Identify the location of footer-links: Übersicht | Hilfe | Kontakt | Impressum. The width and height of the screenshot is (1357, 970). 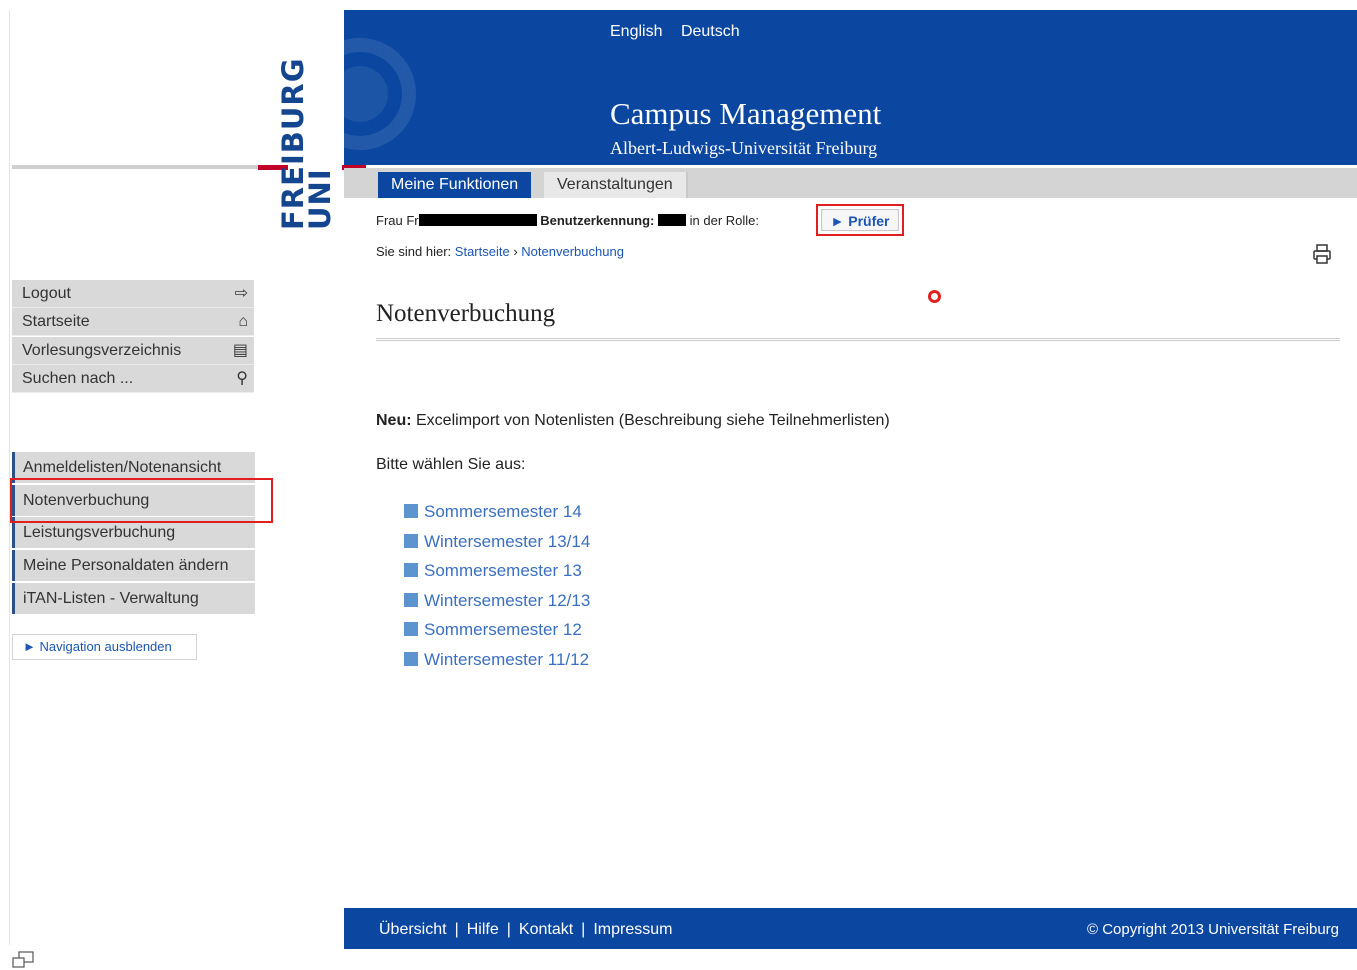
(525, 930).